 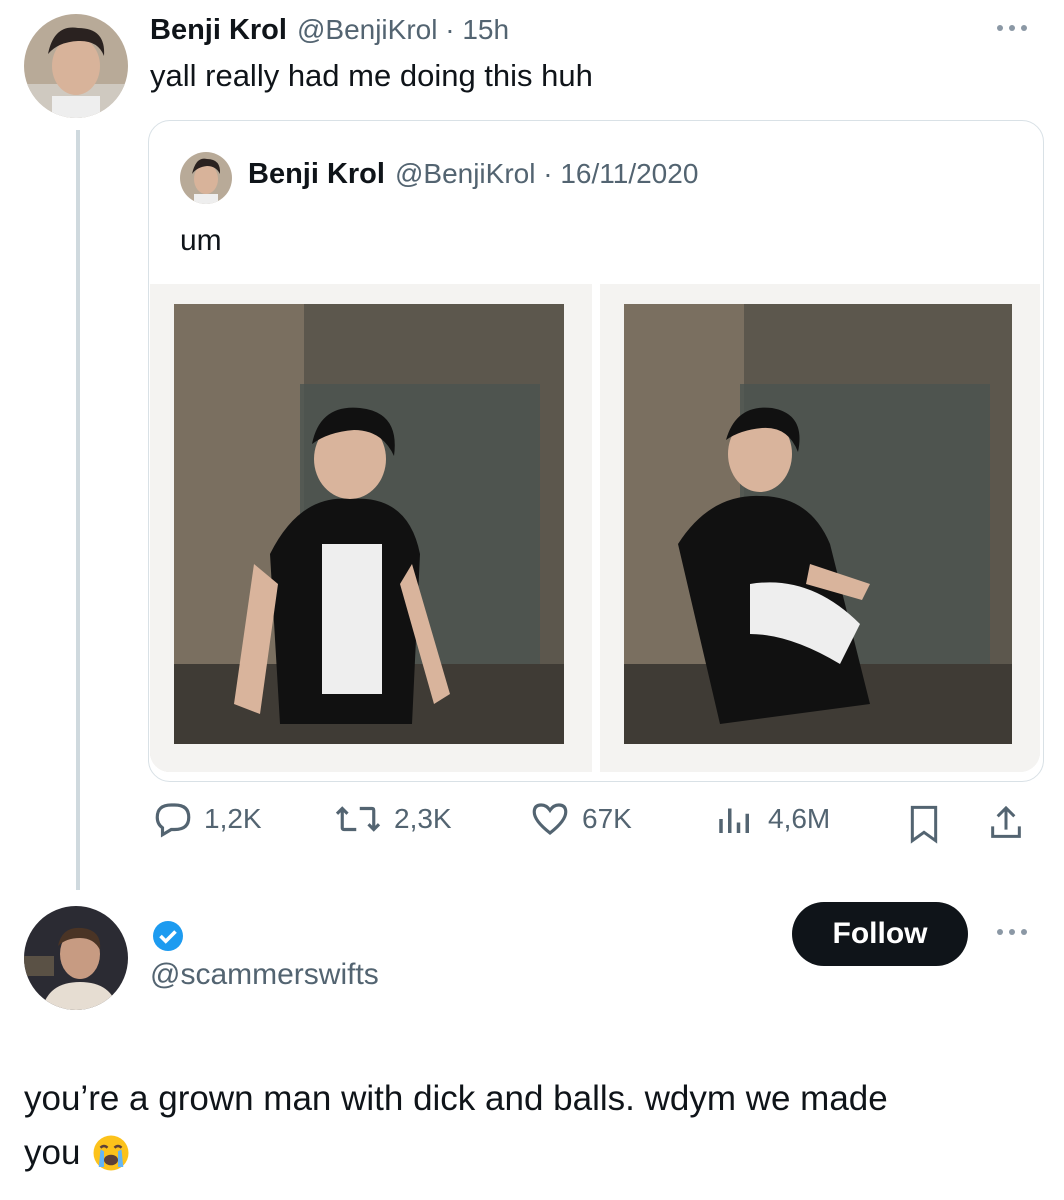 What do you see at coordinates (371, 75) in the screenshot?
I see `tweet-text: yall really had me doing this huh` at bounding box center [371, 75].